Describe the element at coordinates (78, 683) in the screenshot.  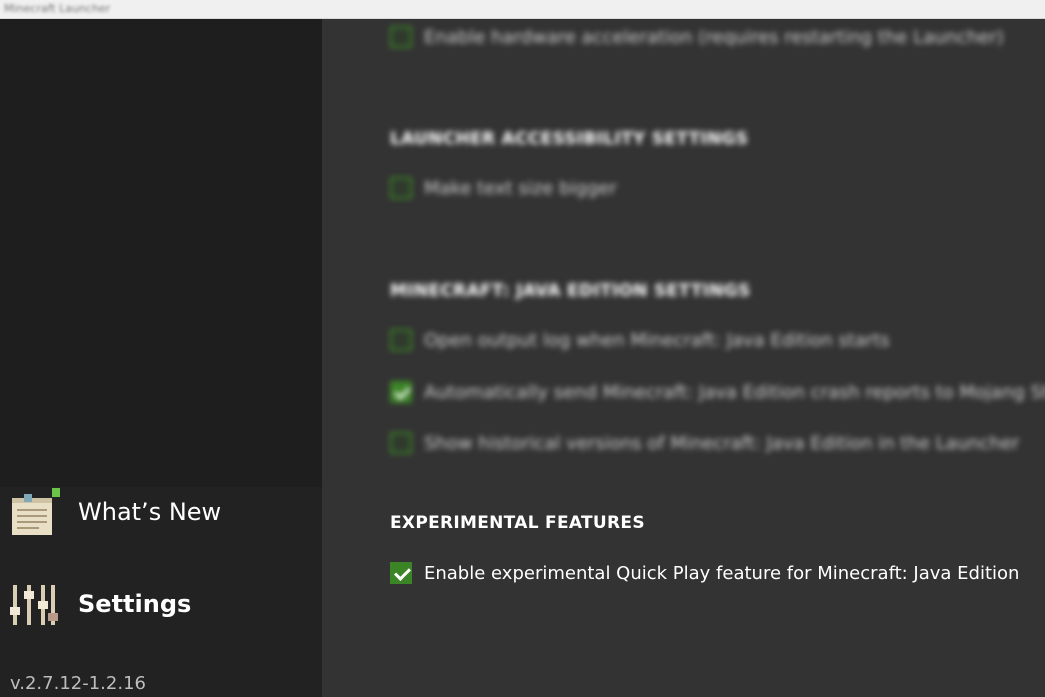
I see `launcher-version: v.2.7.12-1.2.16` at that location.